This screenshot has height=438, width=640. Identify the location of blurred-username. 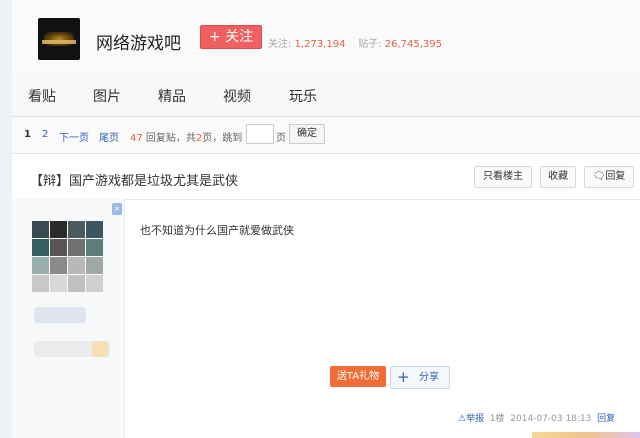
(60, 315).